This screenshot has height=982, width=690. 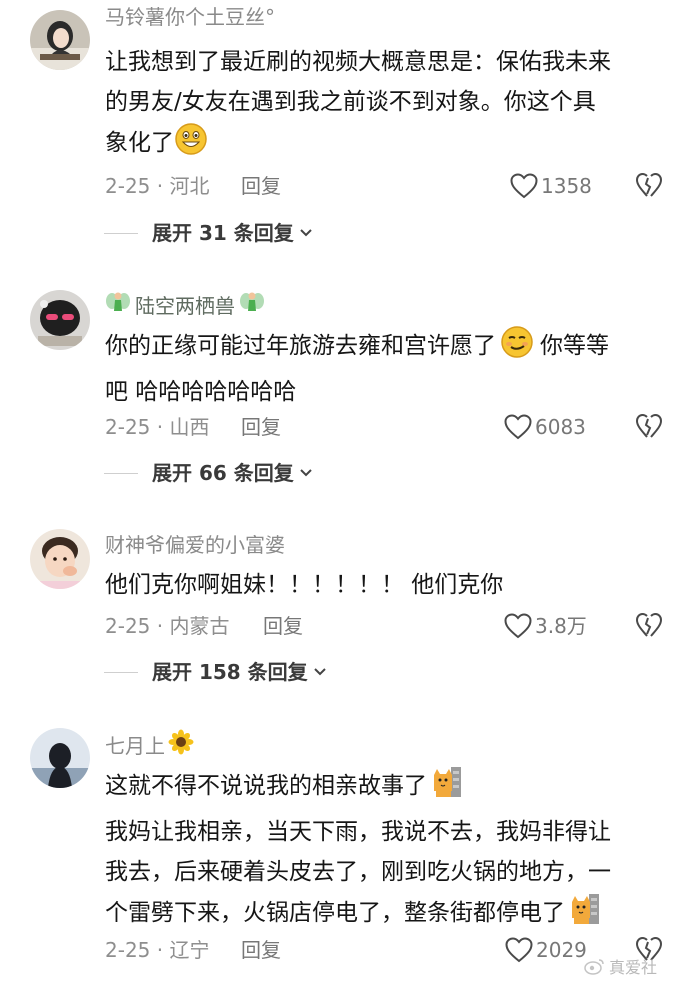 I want to click on comment-line: 个雷劈下来，火锅店停电了，整条街都停电了, so click(x=385, y=915).